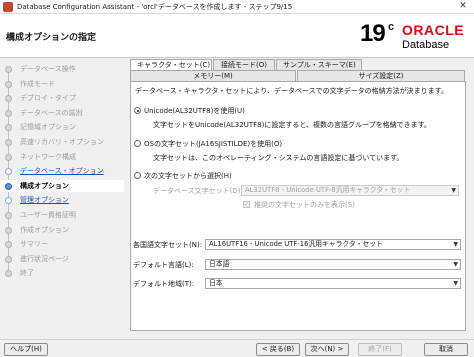  Describe the element at coordinates (237, 348) in the screenshot. I see `wizard-footer: ヘルプ(H) < 戻る(B) 次へ(N) > 終了(F) 取消` at that location.